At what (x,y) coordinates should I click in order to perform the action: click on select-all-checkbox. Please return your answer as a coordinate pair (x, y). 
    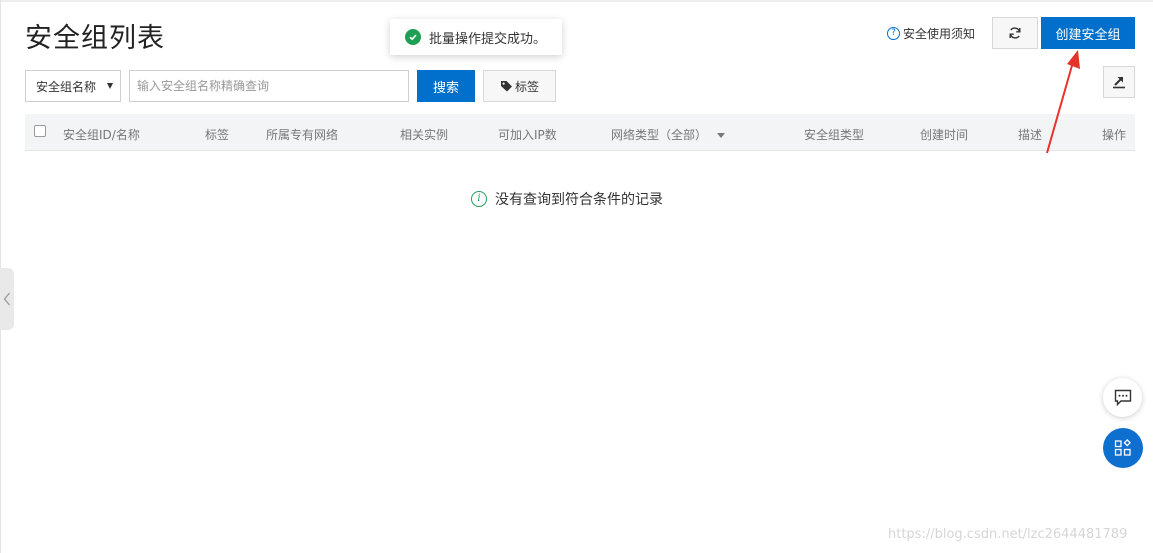
    Looking at the image, I should click on (40, 131).